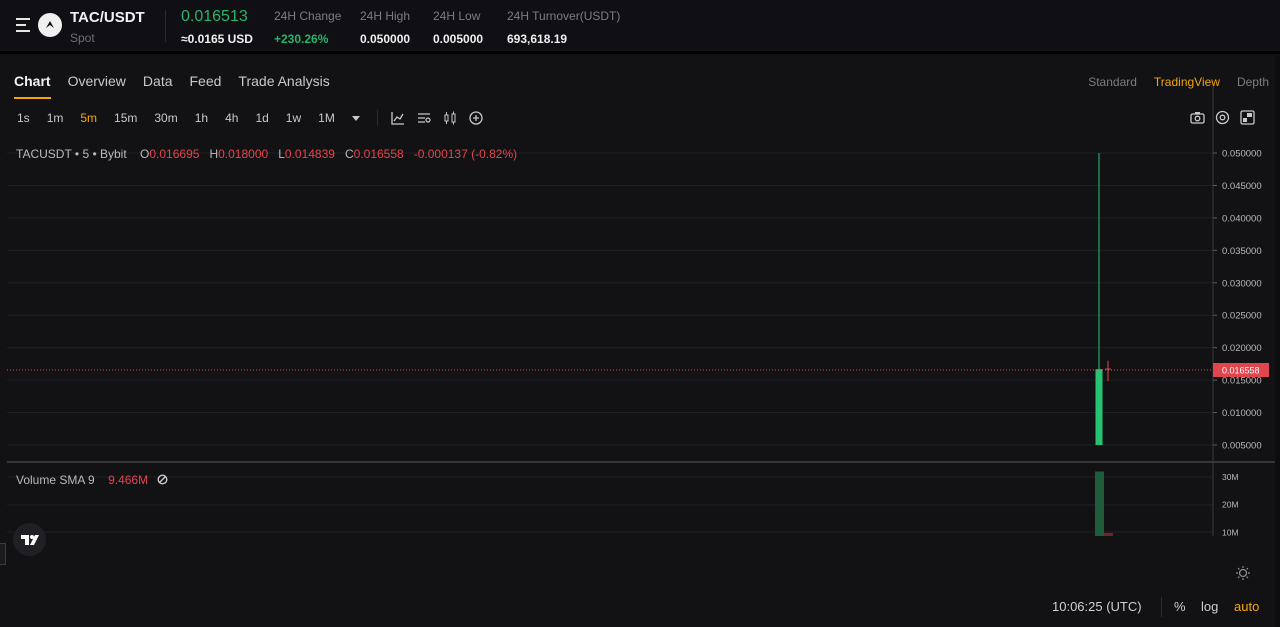 The height and width of the screenshot is (627, 1280). I want to click on legend-low-label: L, so click(281, 154).